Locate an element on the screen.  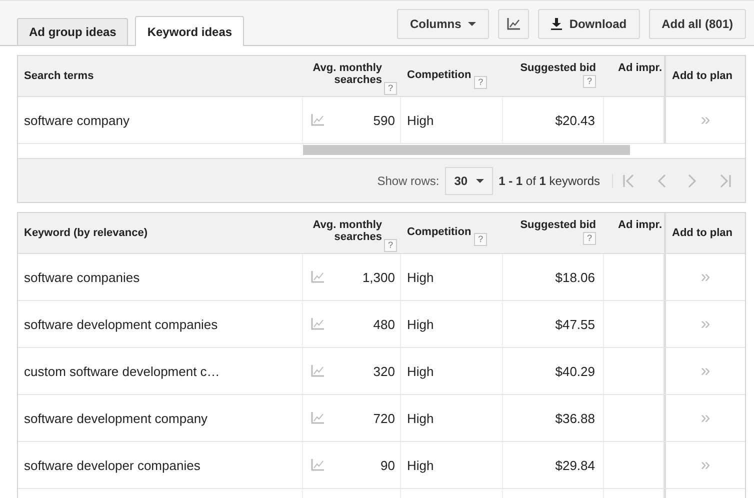
download-button: Download is located at coordinates (589, 24).